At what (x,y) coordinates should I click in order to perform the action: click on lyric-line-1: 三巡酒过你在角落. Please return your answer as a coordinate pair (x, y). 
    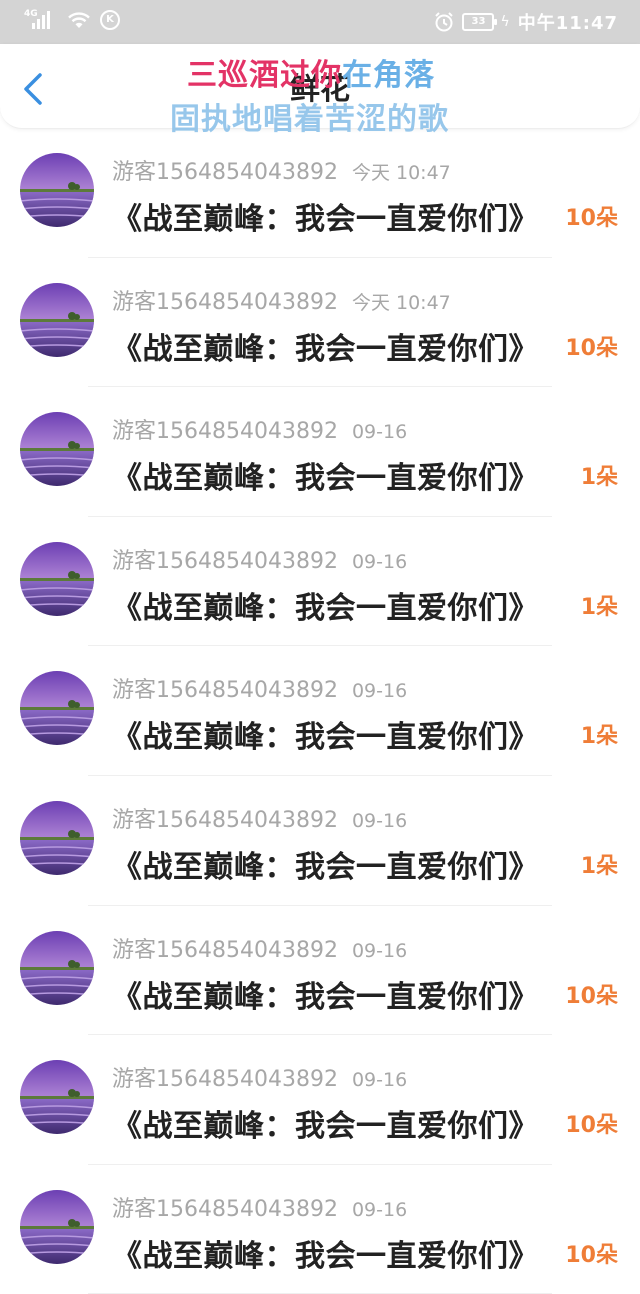
    Looking at the image, I should click on (311, 72).